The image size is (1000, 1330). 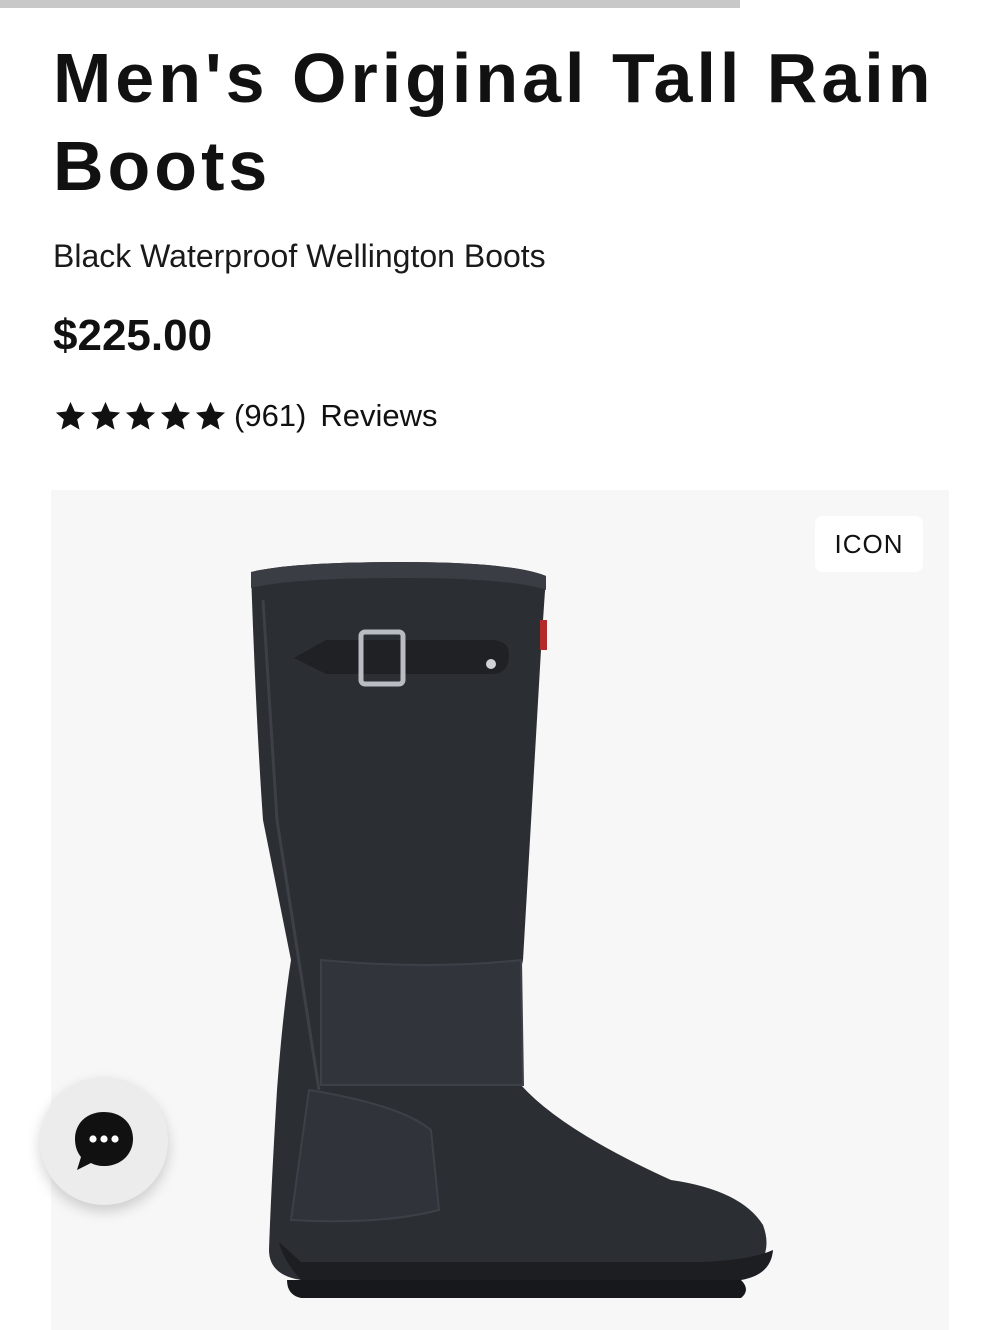 I want to click on rating-summary: (961) Reviews, so click(x=245, y=416).